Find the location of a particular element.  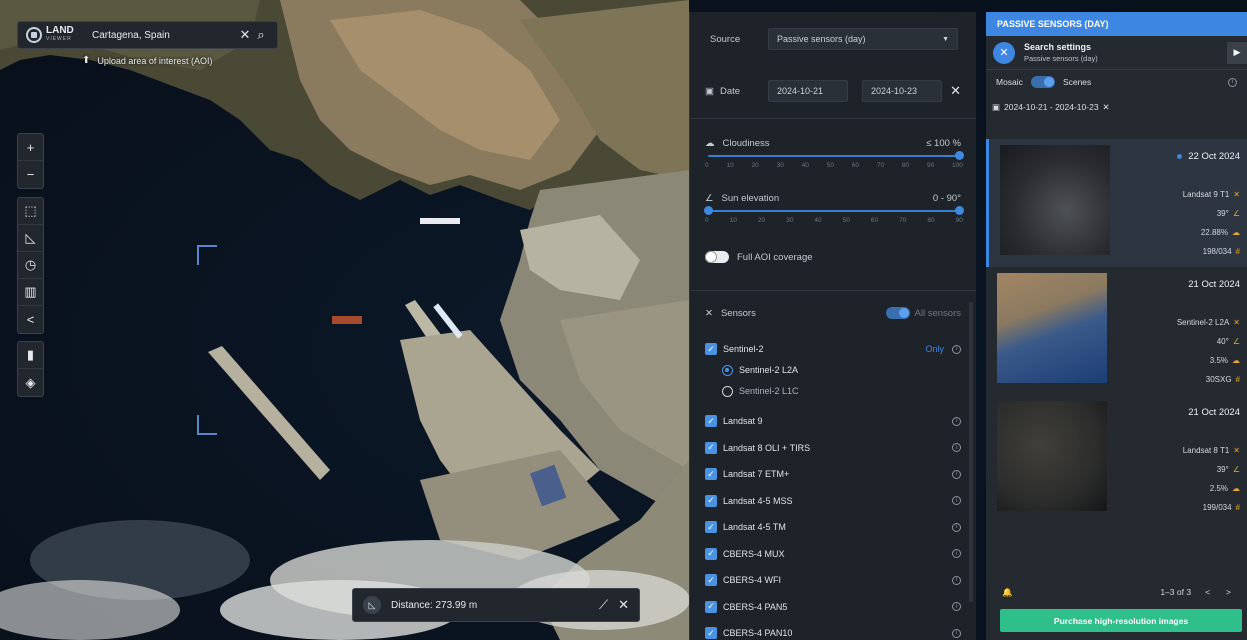

analysis-tools: ▮ ◈ is located at coordinates (30, 369).